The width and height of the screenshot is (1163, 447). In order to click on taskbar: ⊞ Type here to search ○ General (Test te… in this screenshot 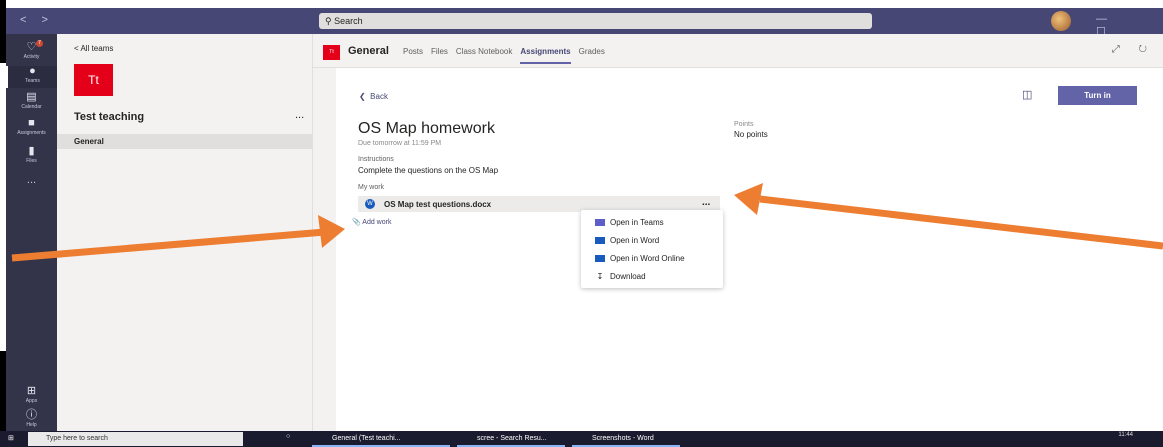, I will do `click(581, 439)`.